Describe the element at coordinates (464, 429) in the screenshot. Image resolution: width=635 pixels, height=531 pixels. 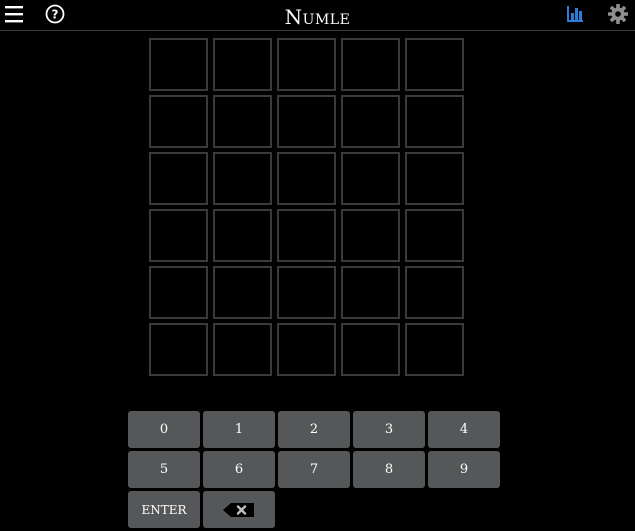
I see `key-4: 4` at that location.